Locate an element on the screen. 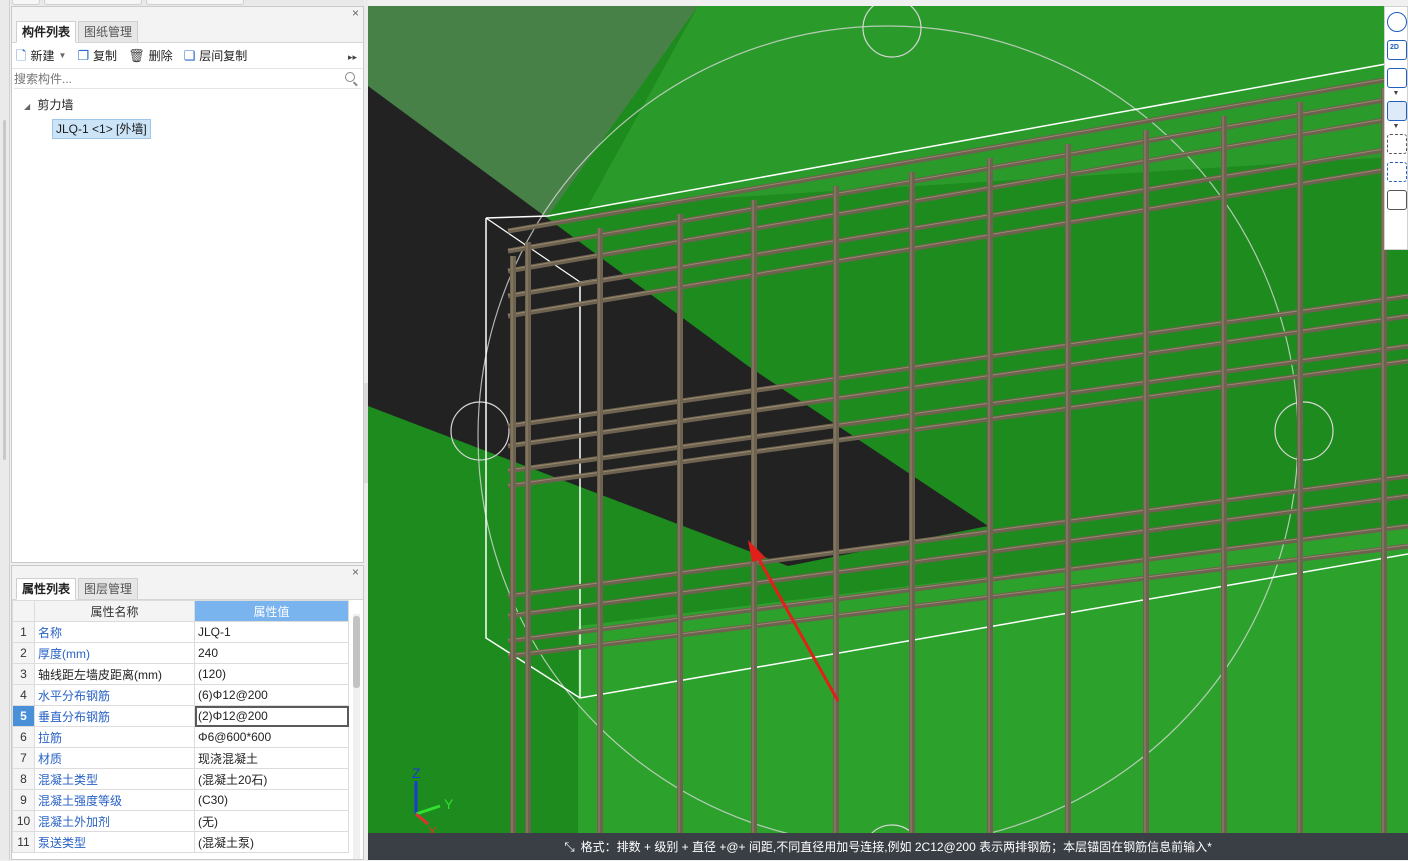 The image size is (1408, 861). solid-view-icon is located at coordinates (1397, 111).